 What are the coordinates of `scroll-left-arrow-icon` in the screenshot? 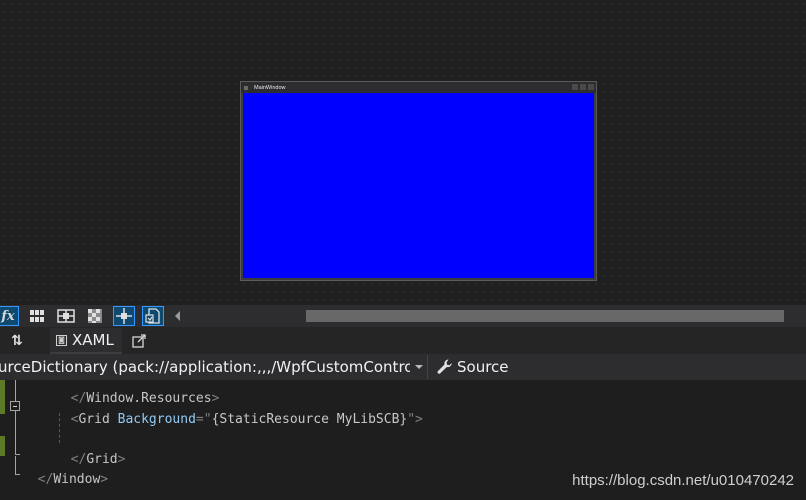 It's located at (177, 316).